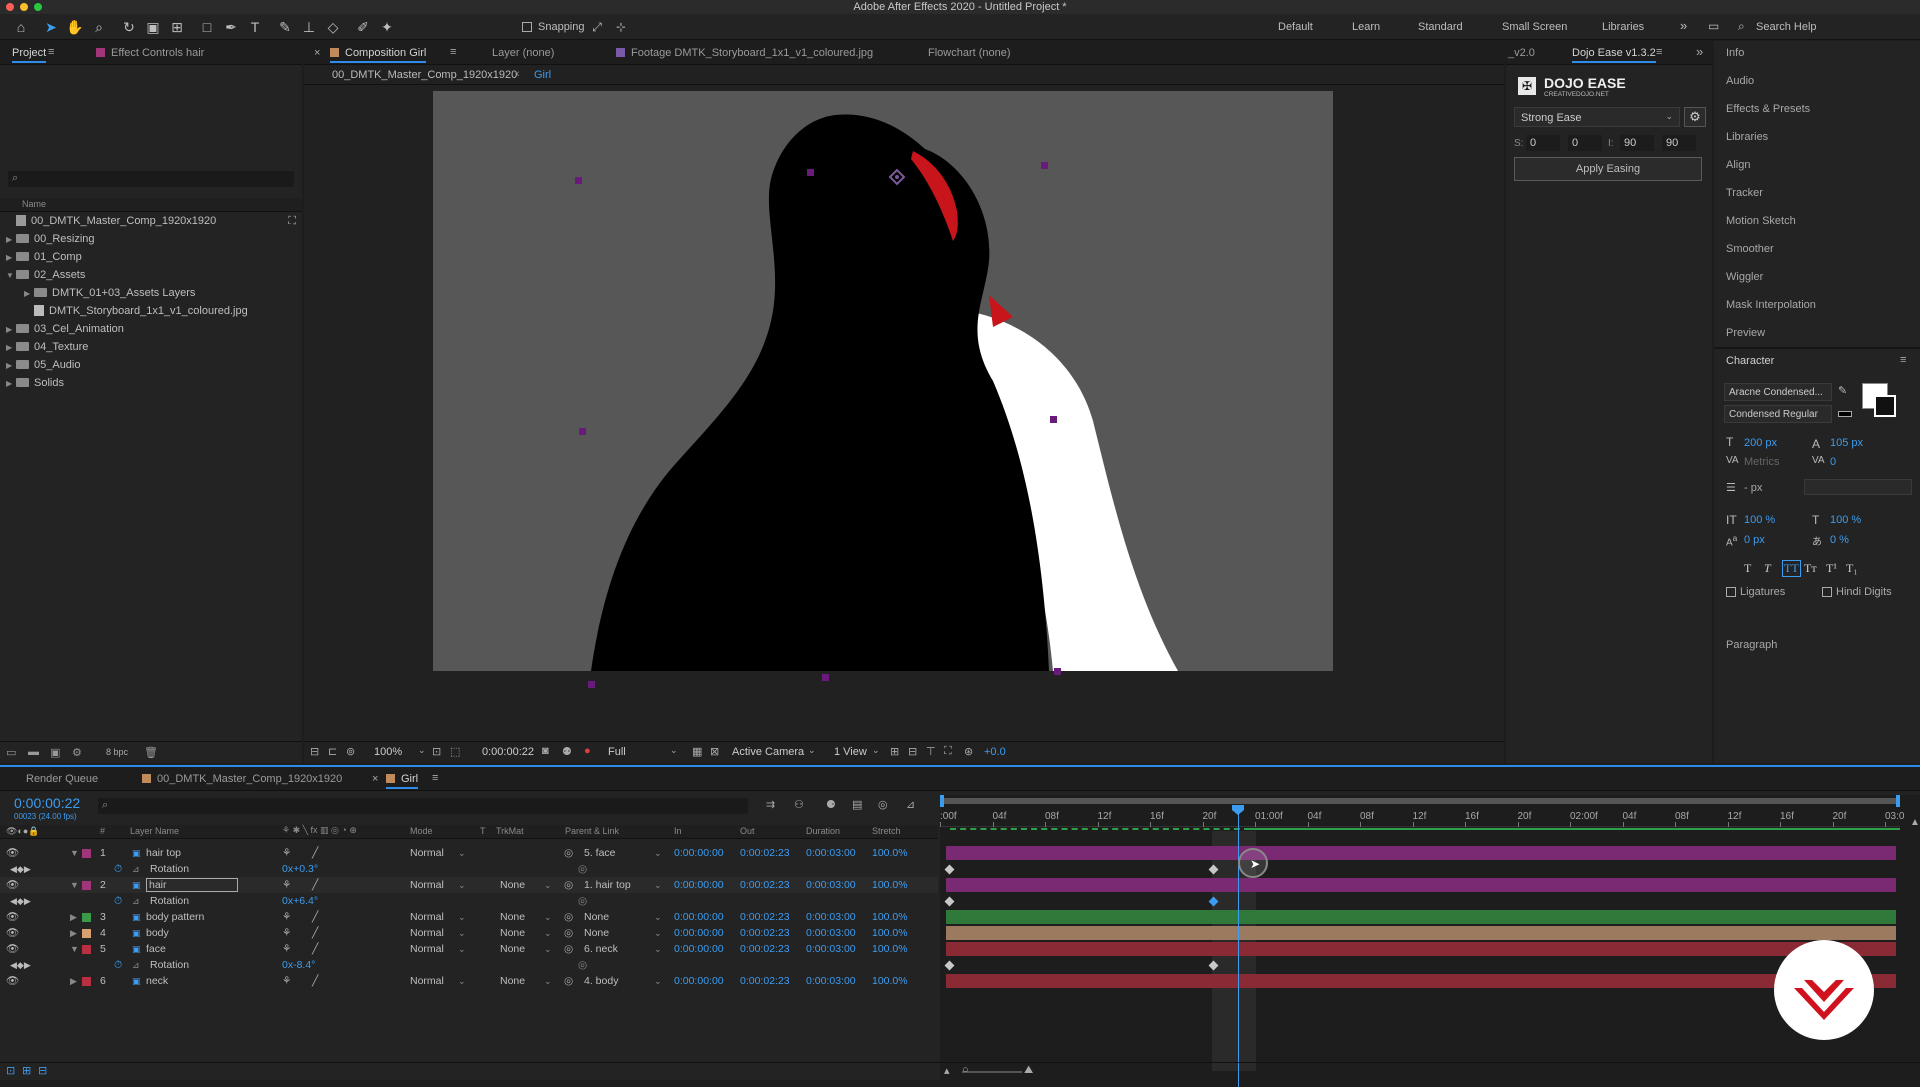 This screenshot has height=1087, width=1920. Describe the element at coordinates (1738, 165) in the screenshot. I see `panel-align: Align` at that location.